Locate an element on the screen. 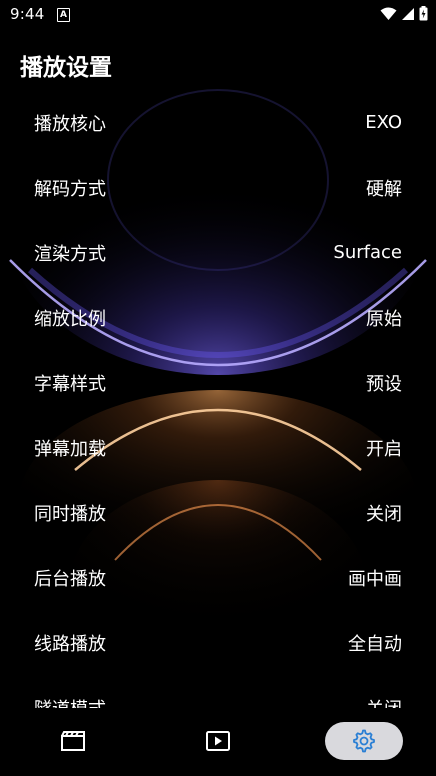 Image resolution: width=436 pixels, height=776 pixels. wifi-icon is located at coordinates (388, 13).